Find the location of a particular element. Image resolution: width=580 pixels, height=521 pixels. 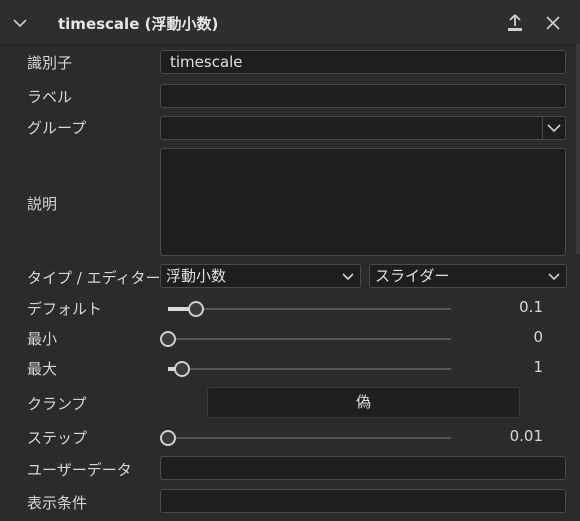

group-label: グループ is located at coordinates (57, 128).